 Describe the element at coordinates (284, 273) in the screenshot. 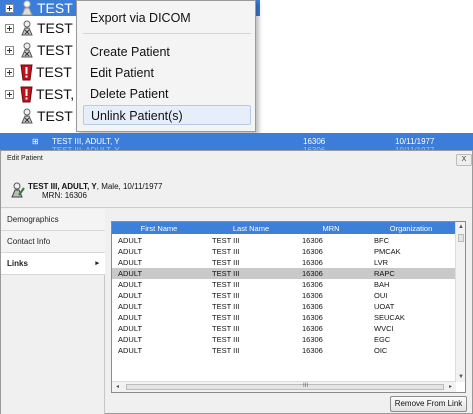

I see `table-row: ADULT TEST III 16306 RAPC` at that location.